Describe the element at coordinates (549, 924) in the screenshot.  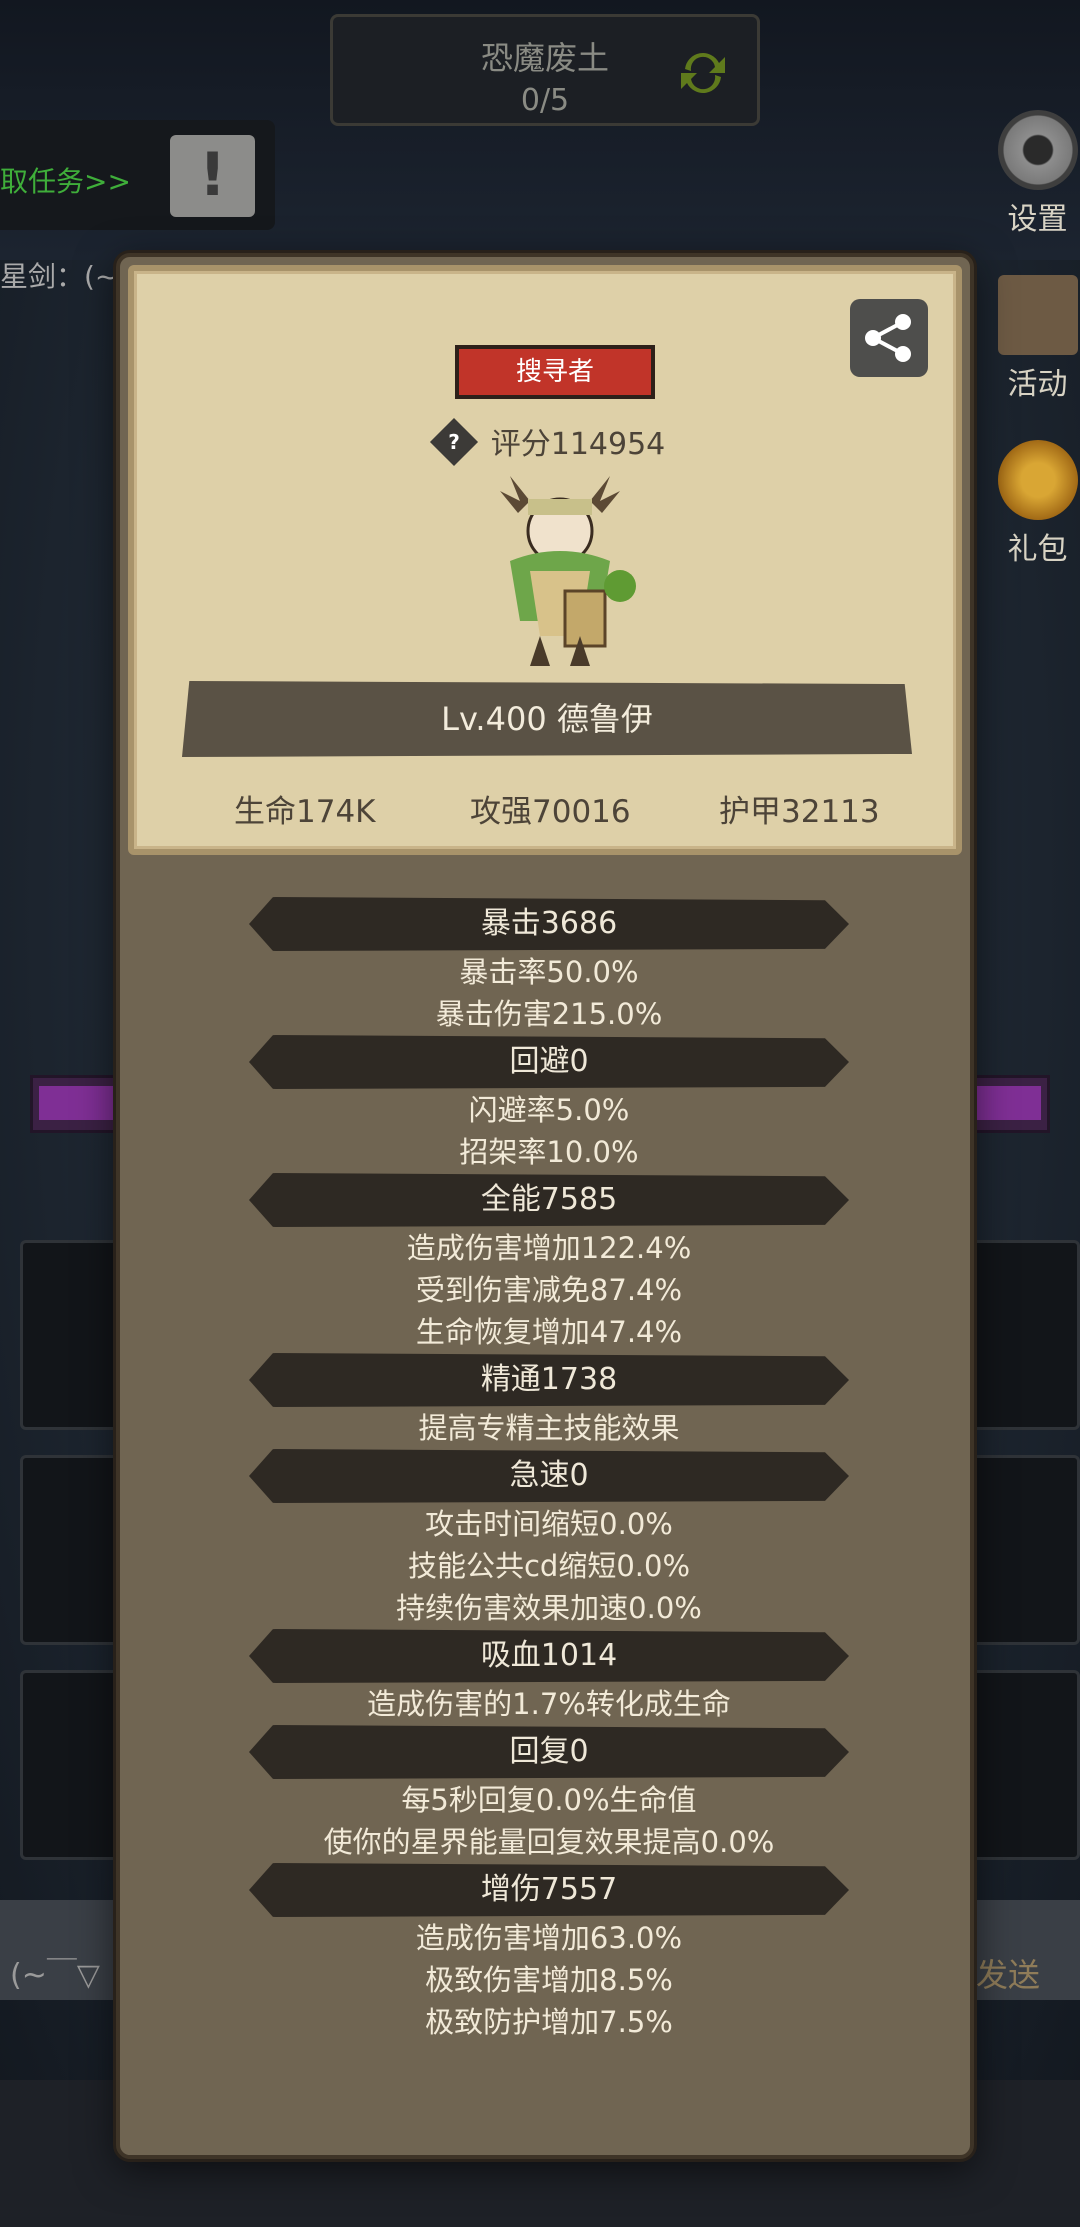
I see `attribute-header: 暴击3686` at that location.